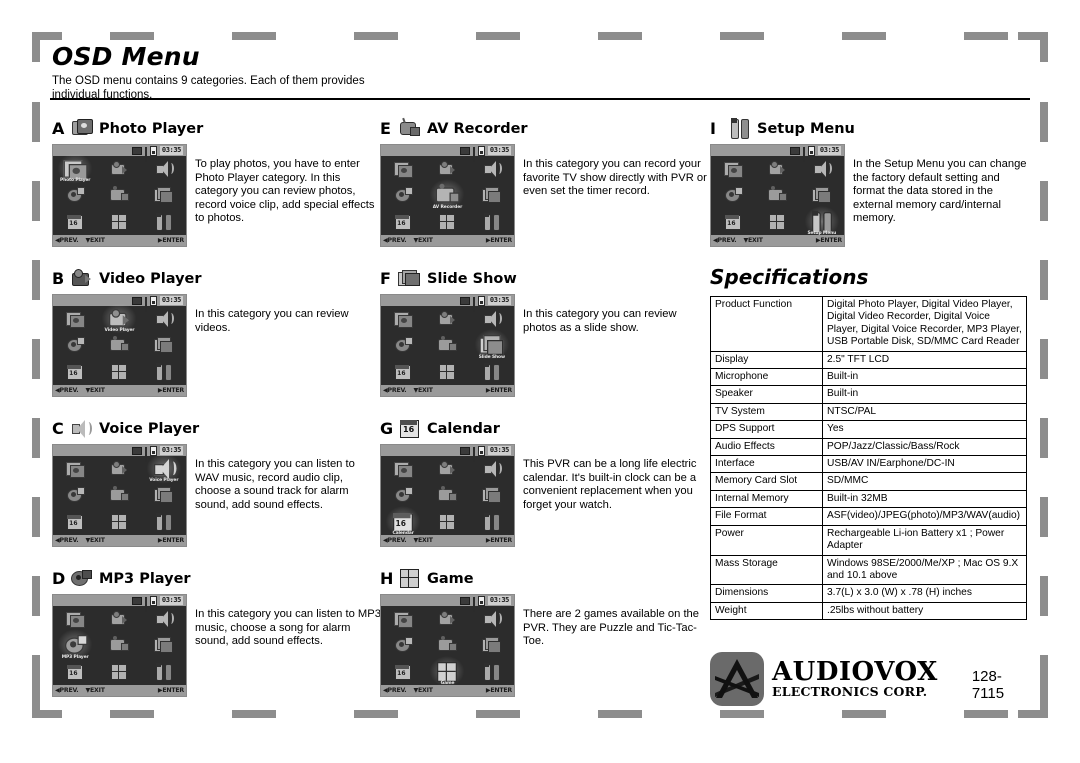 The width and height of the screenshot is (1080, 763). I want to click on lcd-menu-item: Voice Player, so click(164, 469).